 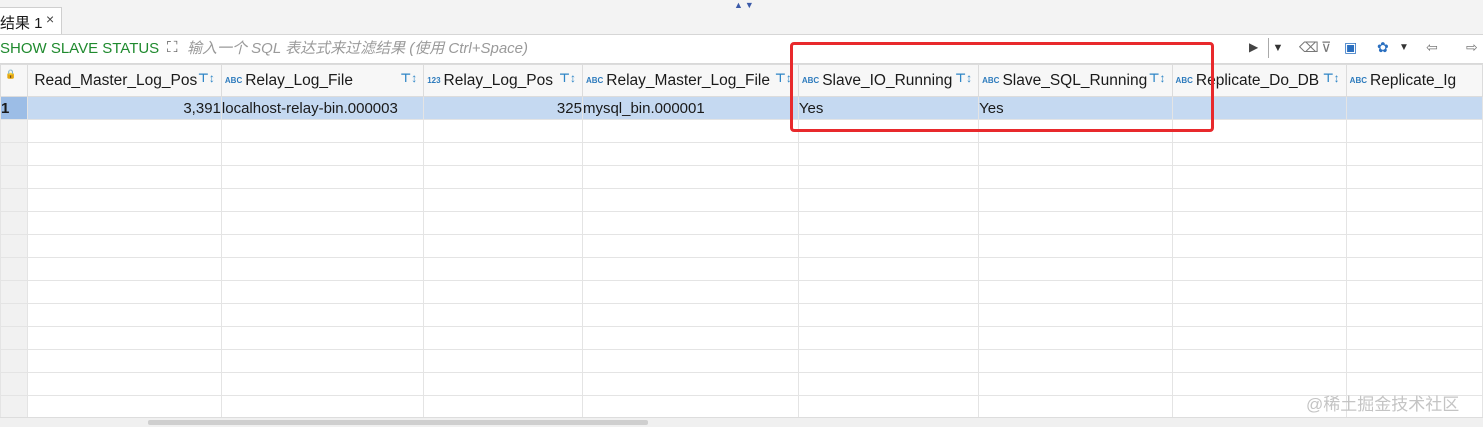 What do you see at coordinates (322, 80) in the screenshot?
I see `column-header: ABC Relay_Log_File ⊤↕` at bounding box center [322, 80].